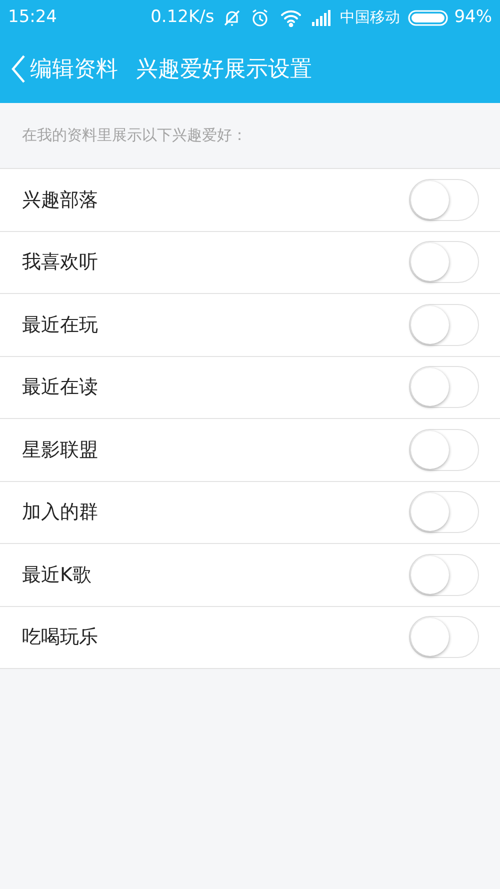 The width and height of the screenshot is (500, 889). I want to click on carrier-name: 中国移动, so click(370, 17).